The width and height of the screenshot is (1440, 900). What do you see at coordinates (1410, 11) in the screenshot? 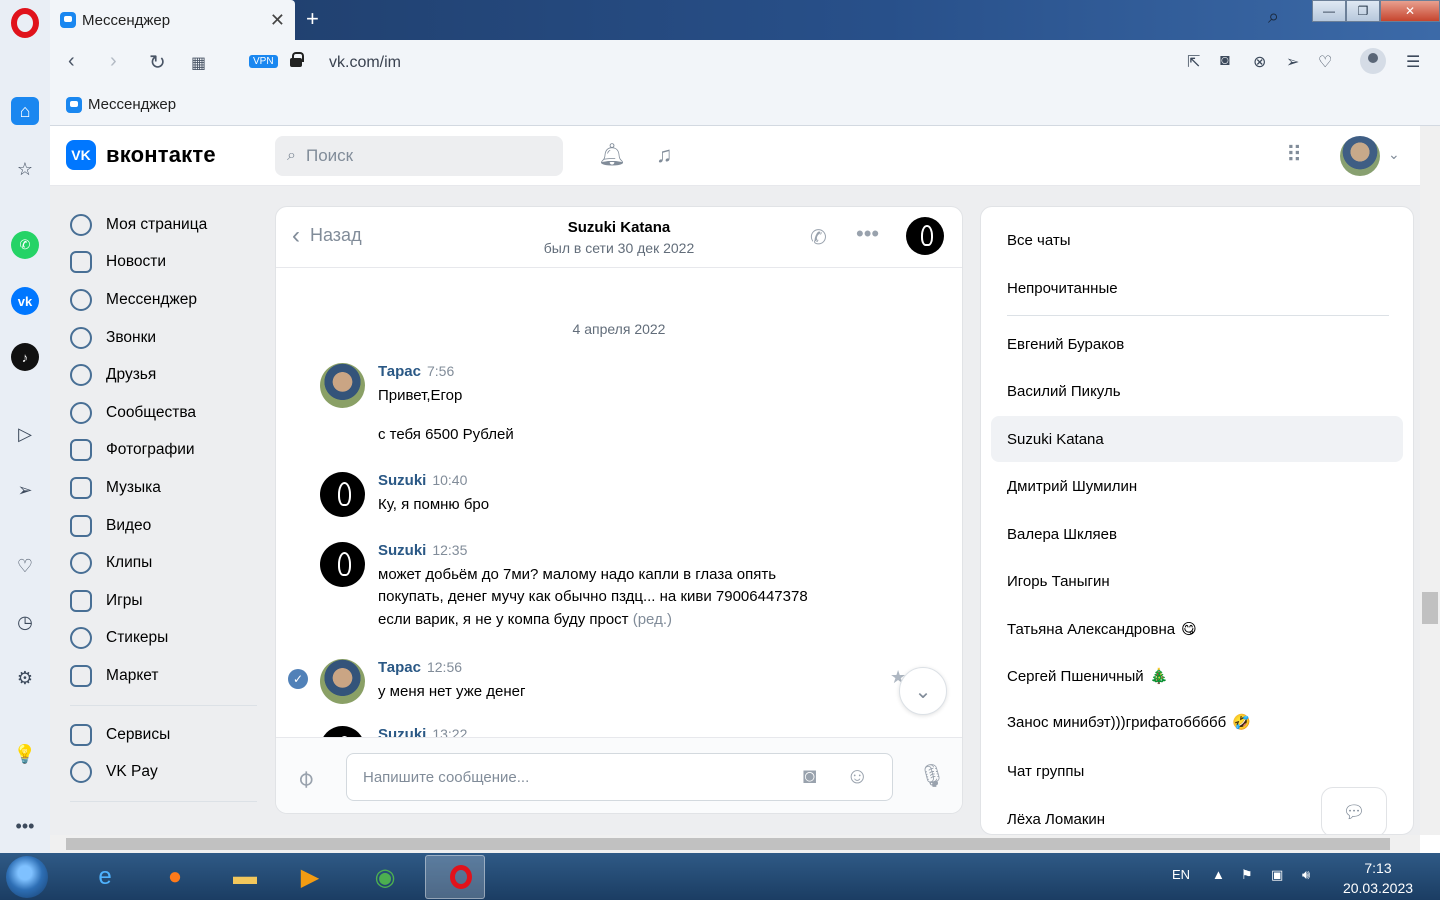
I see `close-window-icon: ✕` at bounding box center [1410, 11].